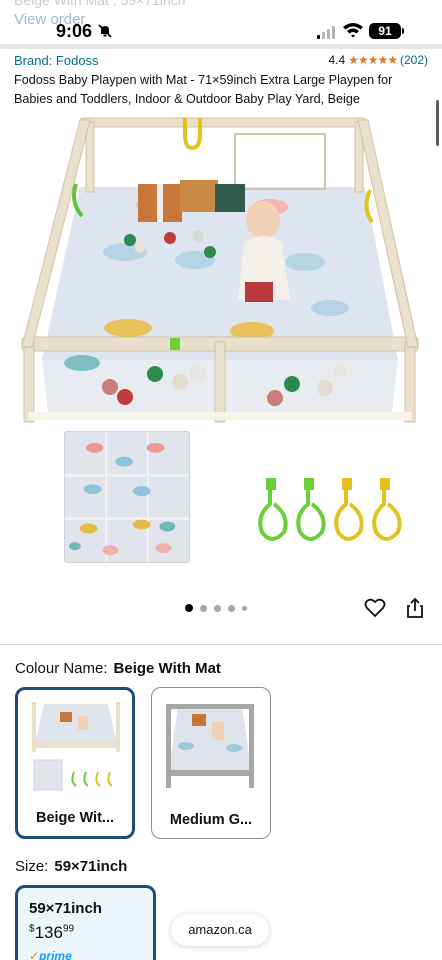 Image resolution: width=442 pixels, height=960 pixels. What do you see at coordinates (221, 46) in the screenshot?
I see `header-divider` at bounding box center [221, 46].